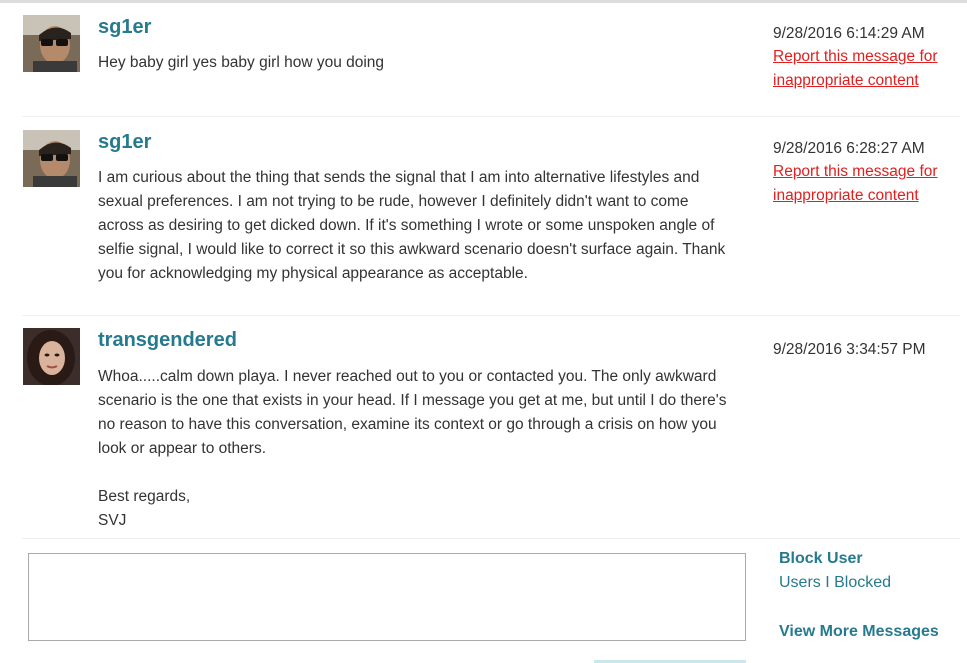 This screenshot has height=663, width=967. I want to click on message-signoff: Best regards,, so click(144, 496).